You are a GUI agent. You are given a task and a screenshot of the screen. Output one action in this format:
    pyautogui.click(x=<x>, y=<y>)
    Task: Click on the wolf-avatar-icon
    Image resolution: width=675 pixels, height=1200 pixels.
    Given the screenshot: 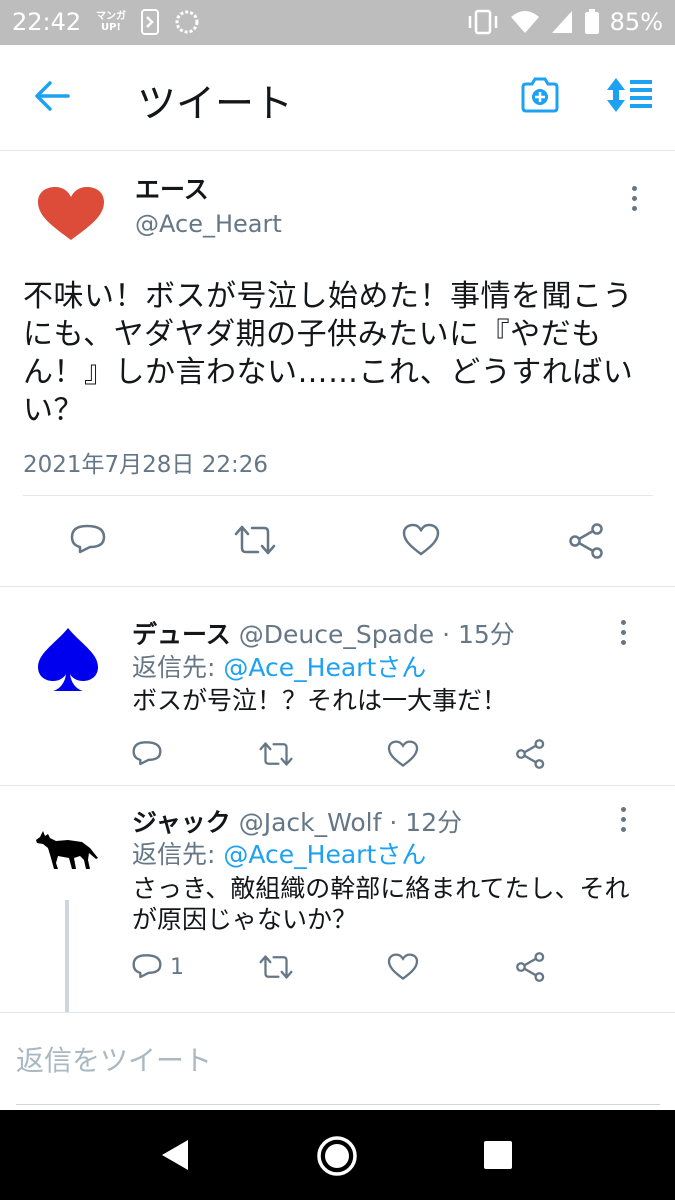 What is the action you would take?
    pyautogui.click(x=67, y=849)
    